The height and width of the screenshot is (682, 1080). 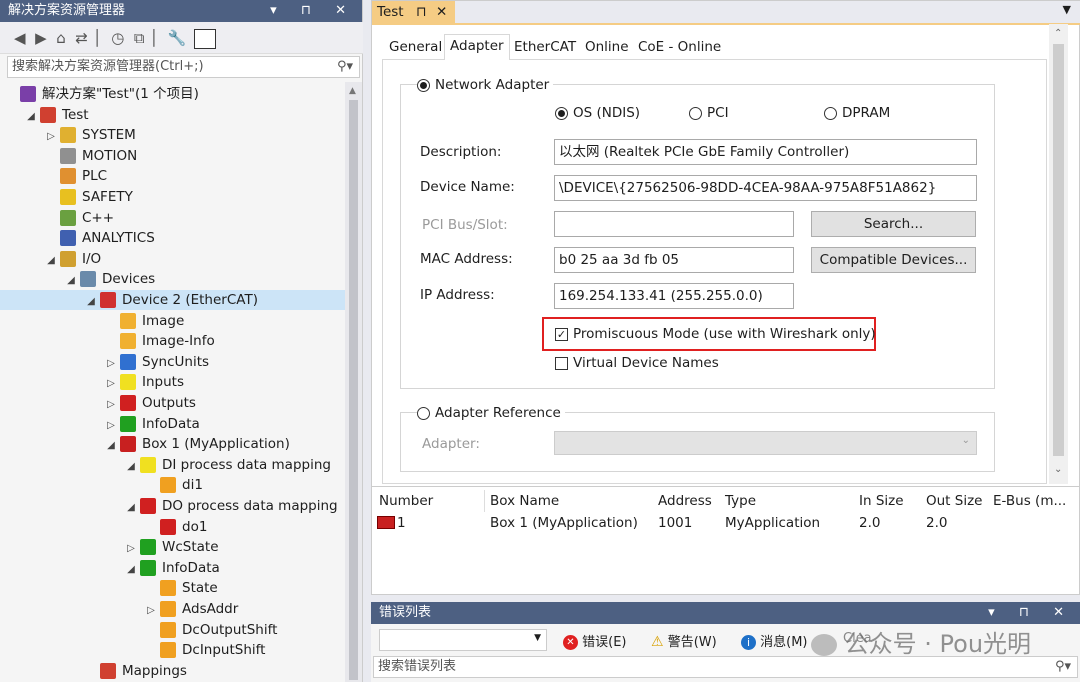 I want to click on ip-address-field: 169.254.133.41 (255.255.0.0), so click(x=674, y=296).